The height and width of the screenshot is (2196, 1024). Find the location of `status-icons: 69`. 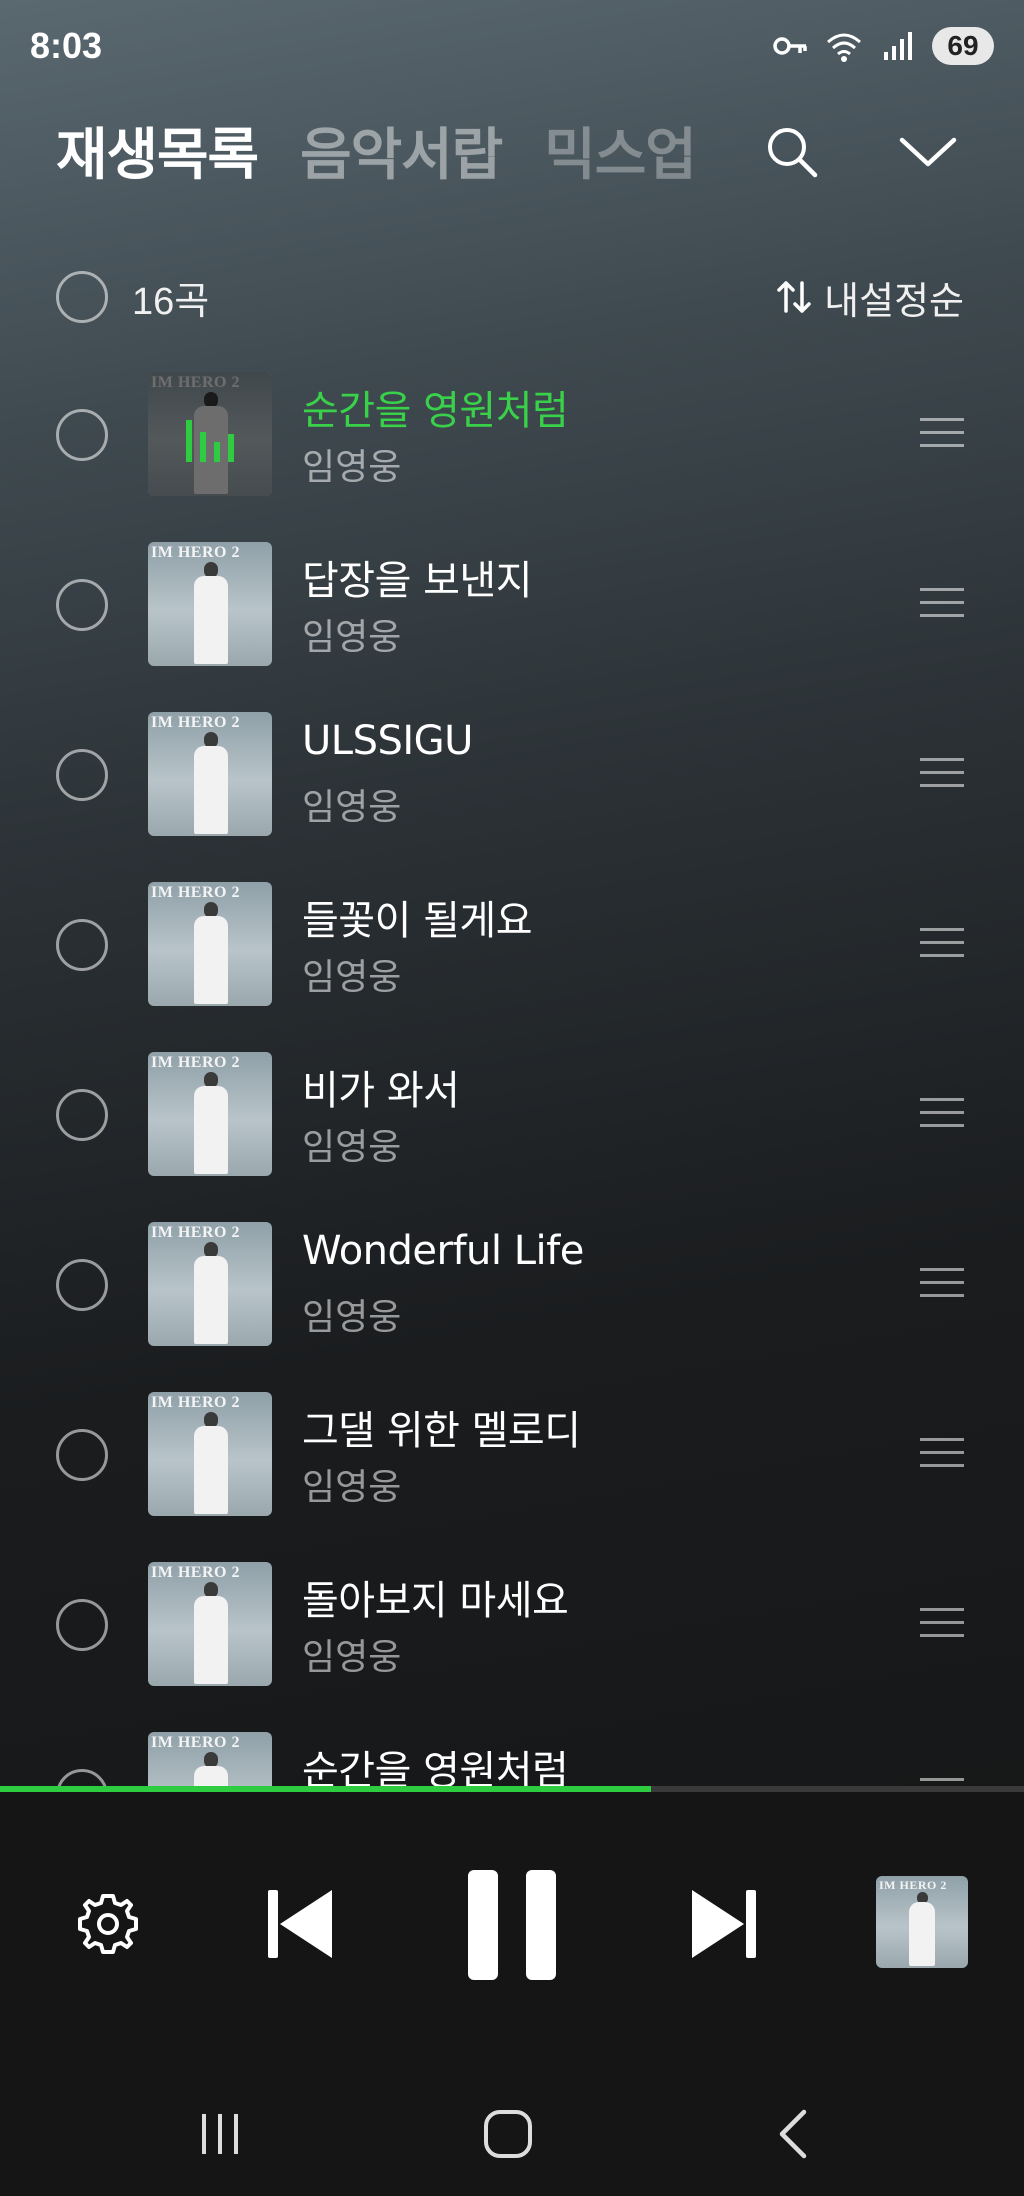

status-icons: 69 is located at coordinates (882, 46).